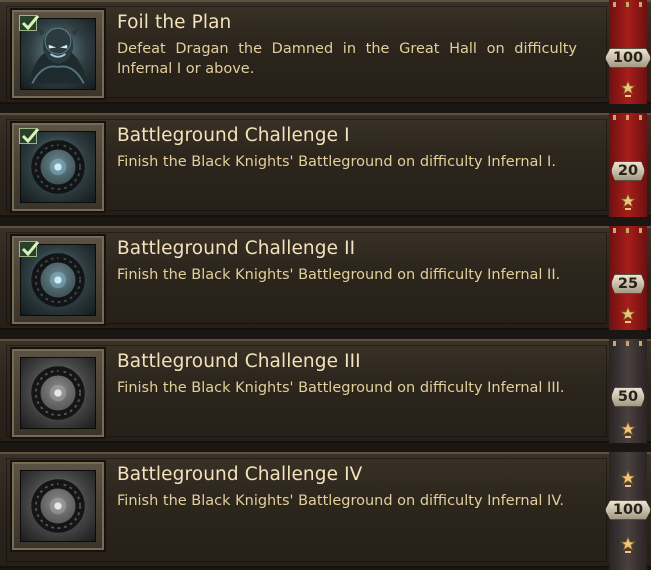 Image resolution: width=651 pixels, height=570 pixels. I want to click on points-badge: 20, so click(628, 171).